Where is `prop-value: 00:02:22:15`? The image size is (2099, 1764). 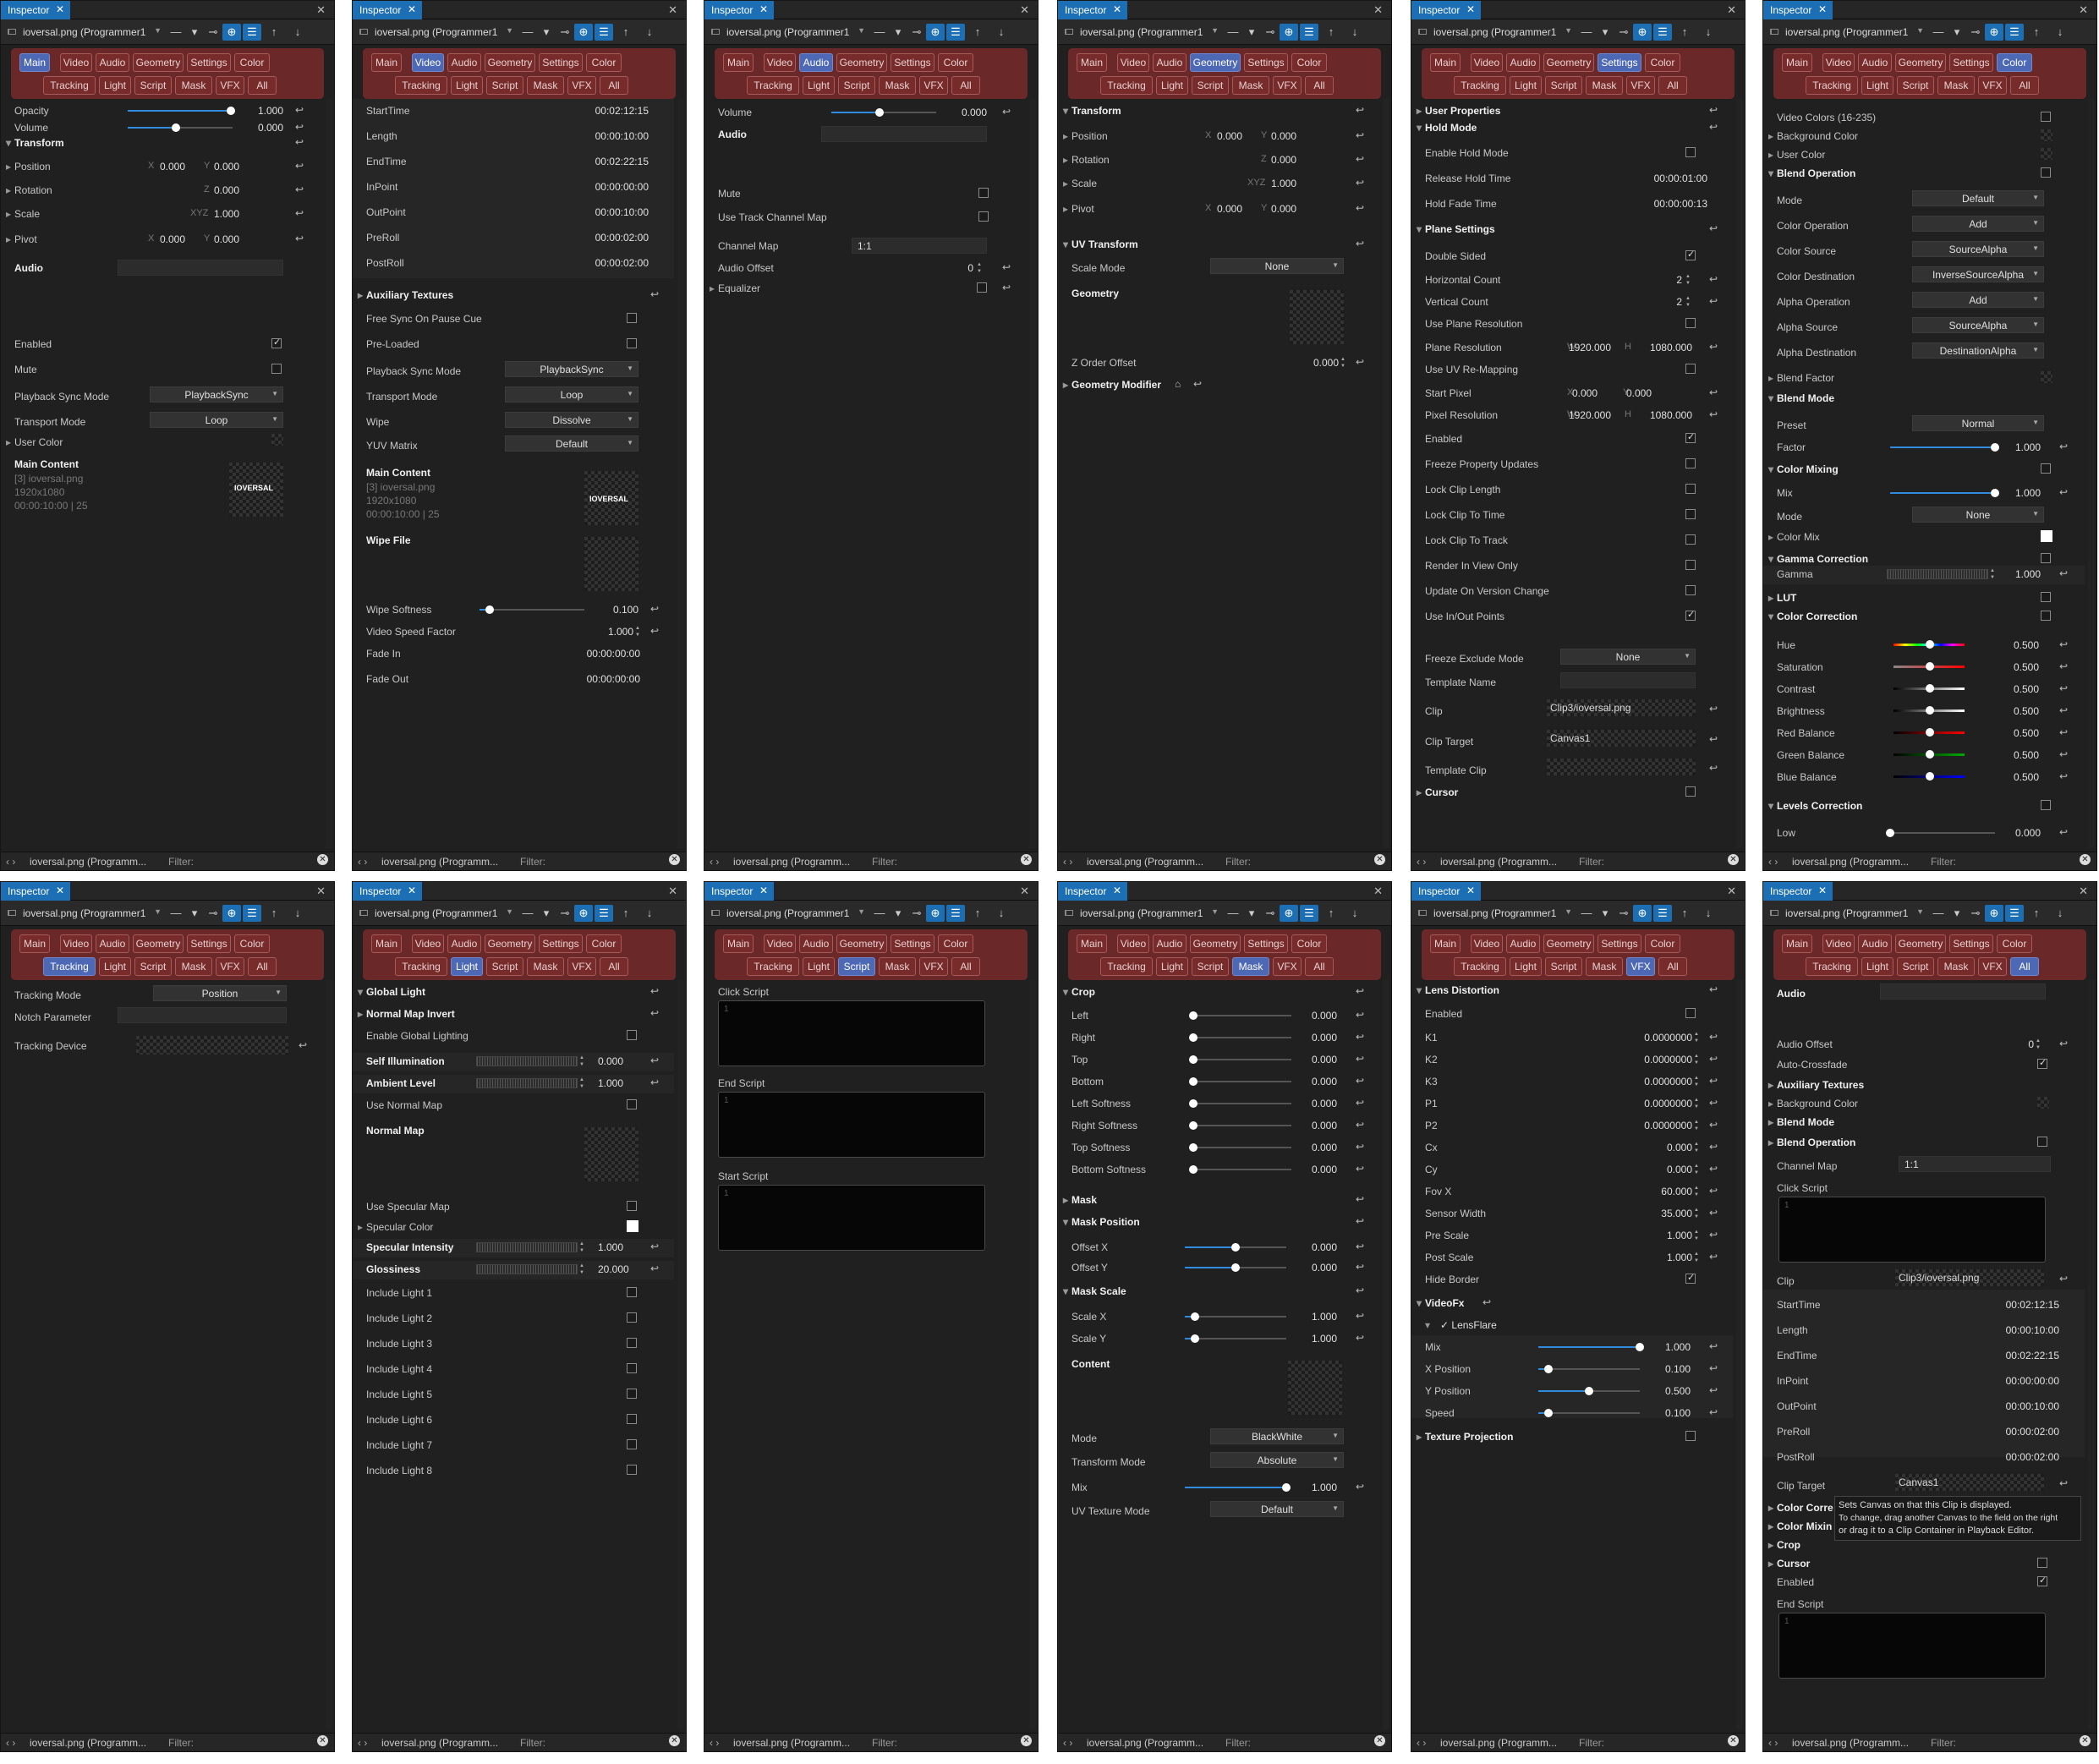
prop-value: 00:02:22:15 is located at coordinates (2017, 1355).